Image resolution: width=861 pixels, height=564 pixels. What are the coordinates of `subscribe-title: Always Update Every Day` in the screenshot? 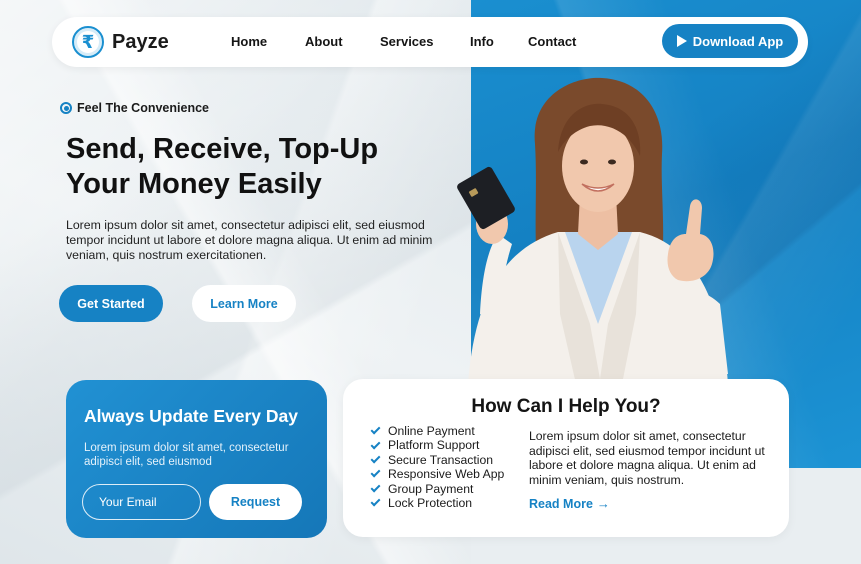 It's located at (191, 416).